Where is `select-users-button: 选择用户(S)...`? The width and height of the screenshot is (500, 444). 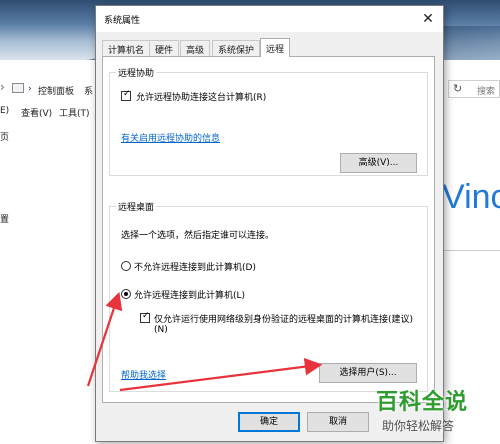
select-users-button: 选择用户(S)... is located at coordinates (368, 373).